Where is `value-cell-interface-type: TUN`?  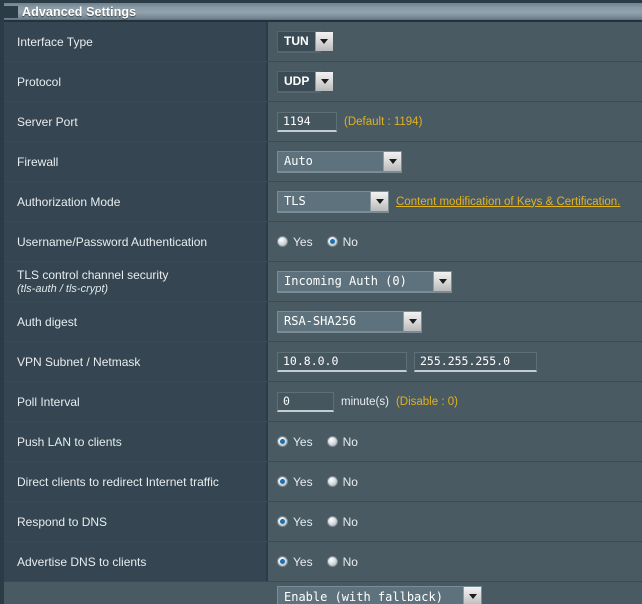 value-cell-interface-type: TUN is located at coordinates (455, 41).